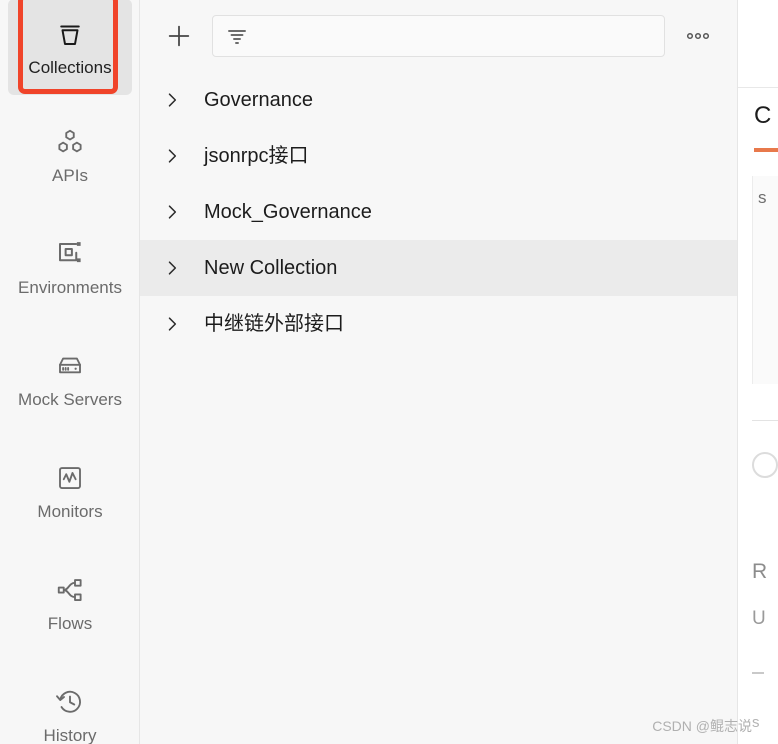 The width and height of the screenshot is (778, 744). I want to click on sidebar-item-apis: APIs, so click(70, 155).